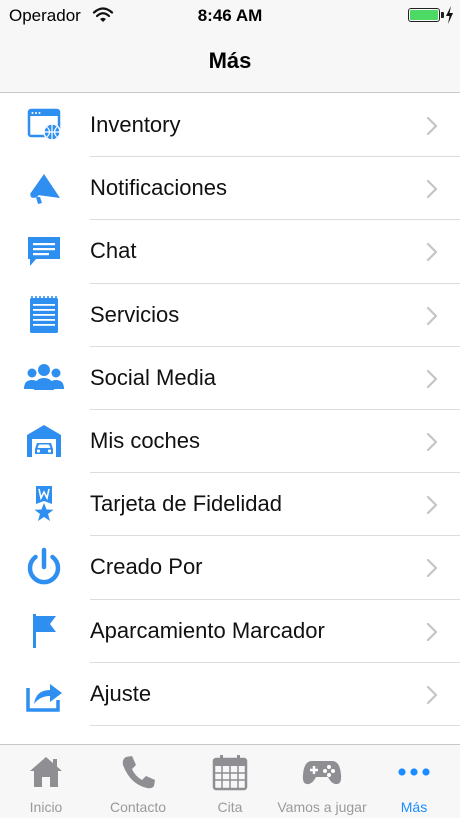  What do you see at coordinates (135, 314) in the screenshot?
I see `menu-item-label: Servicios` at bounding box center [135, 314].